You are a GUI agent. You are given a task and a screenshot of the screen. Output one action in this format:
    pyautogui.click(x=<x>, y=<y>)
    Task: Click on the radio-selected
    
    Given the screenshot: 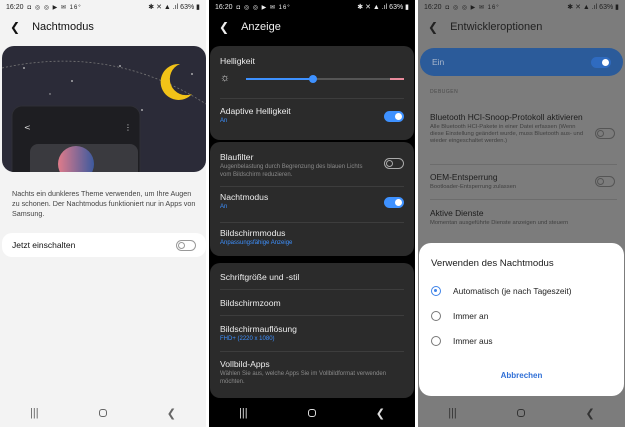 What is the action you would take?
    pyautogui.click(x=436, y=291)
    